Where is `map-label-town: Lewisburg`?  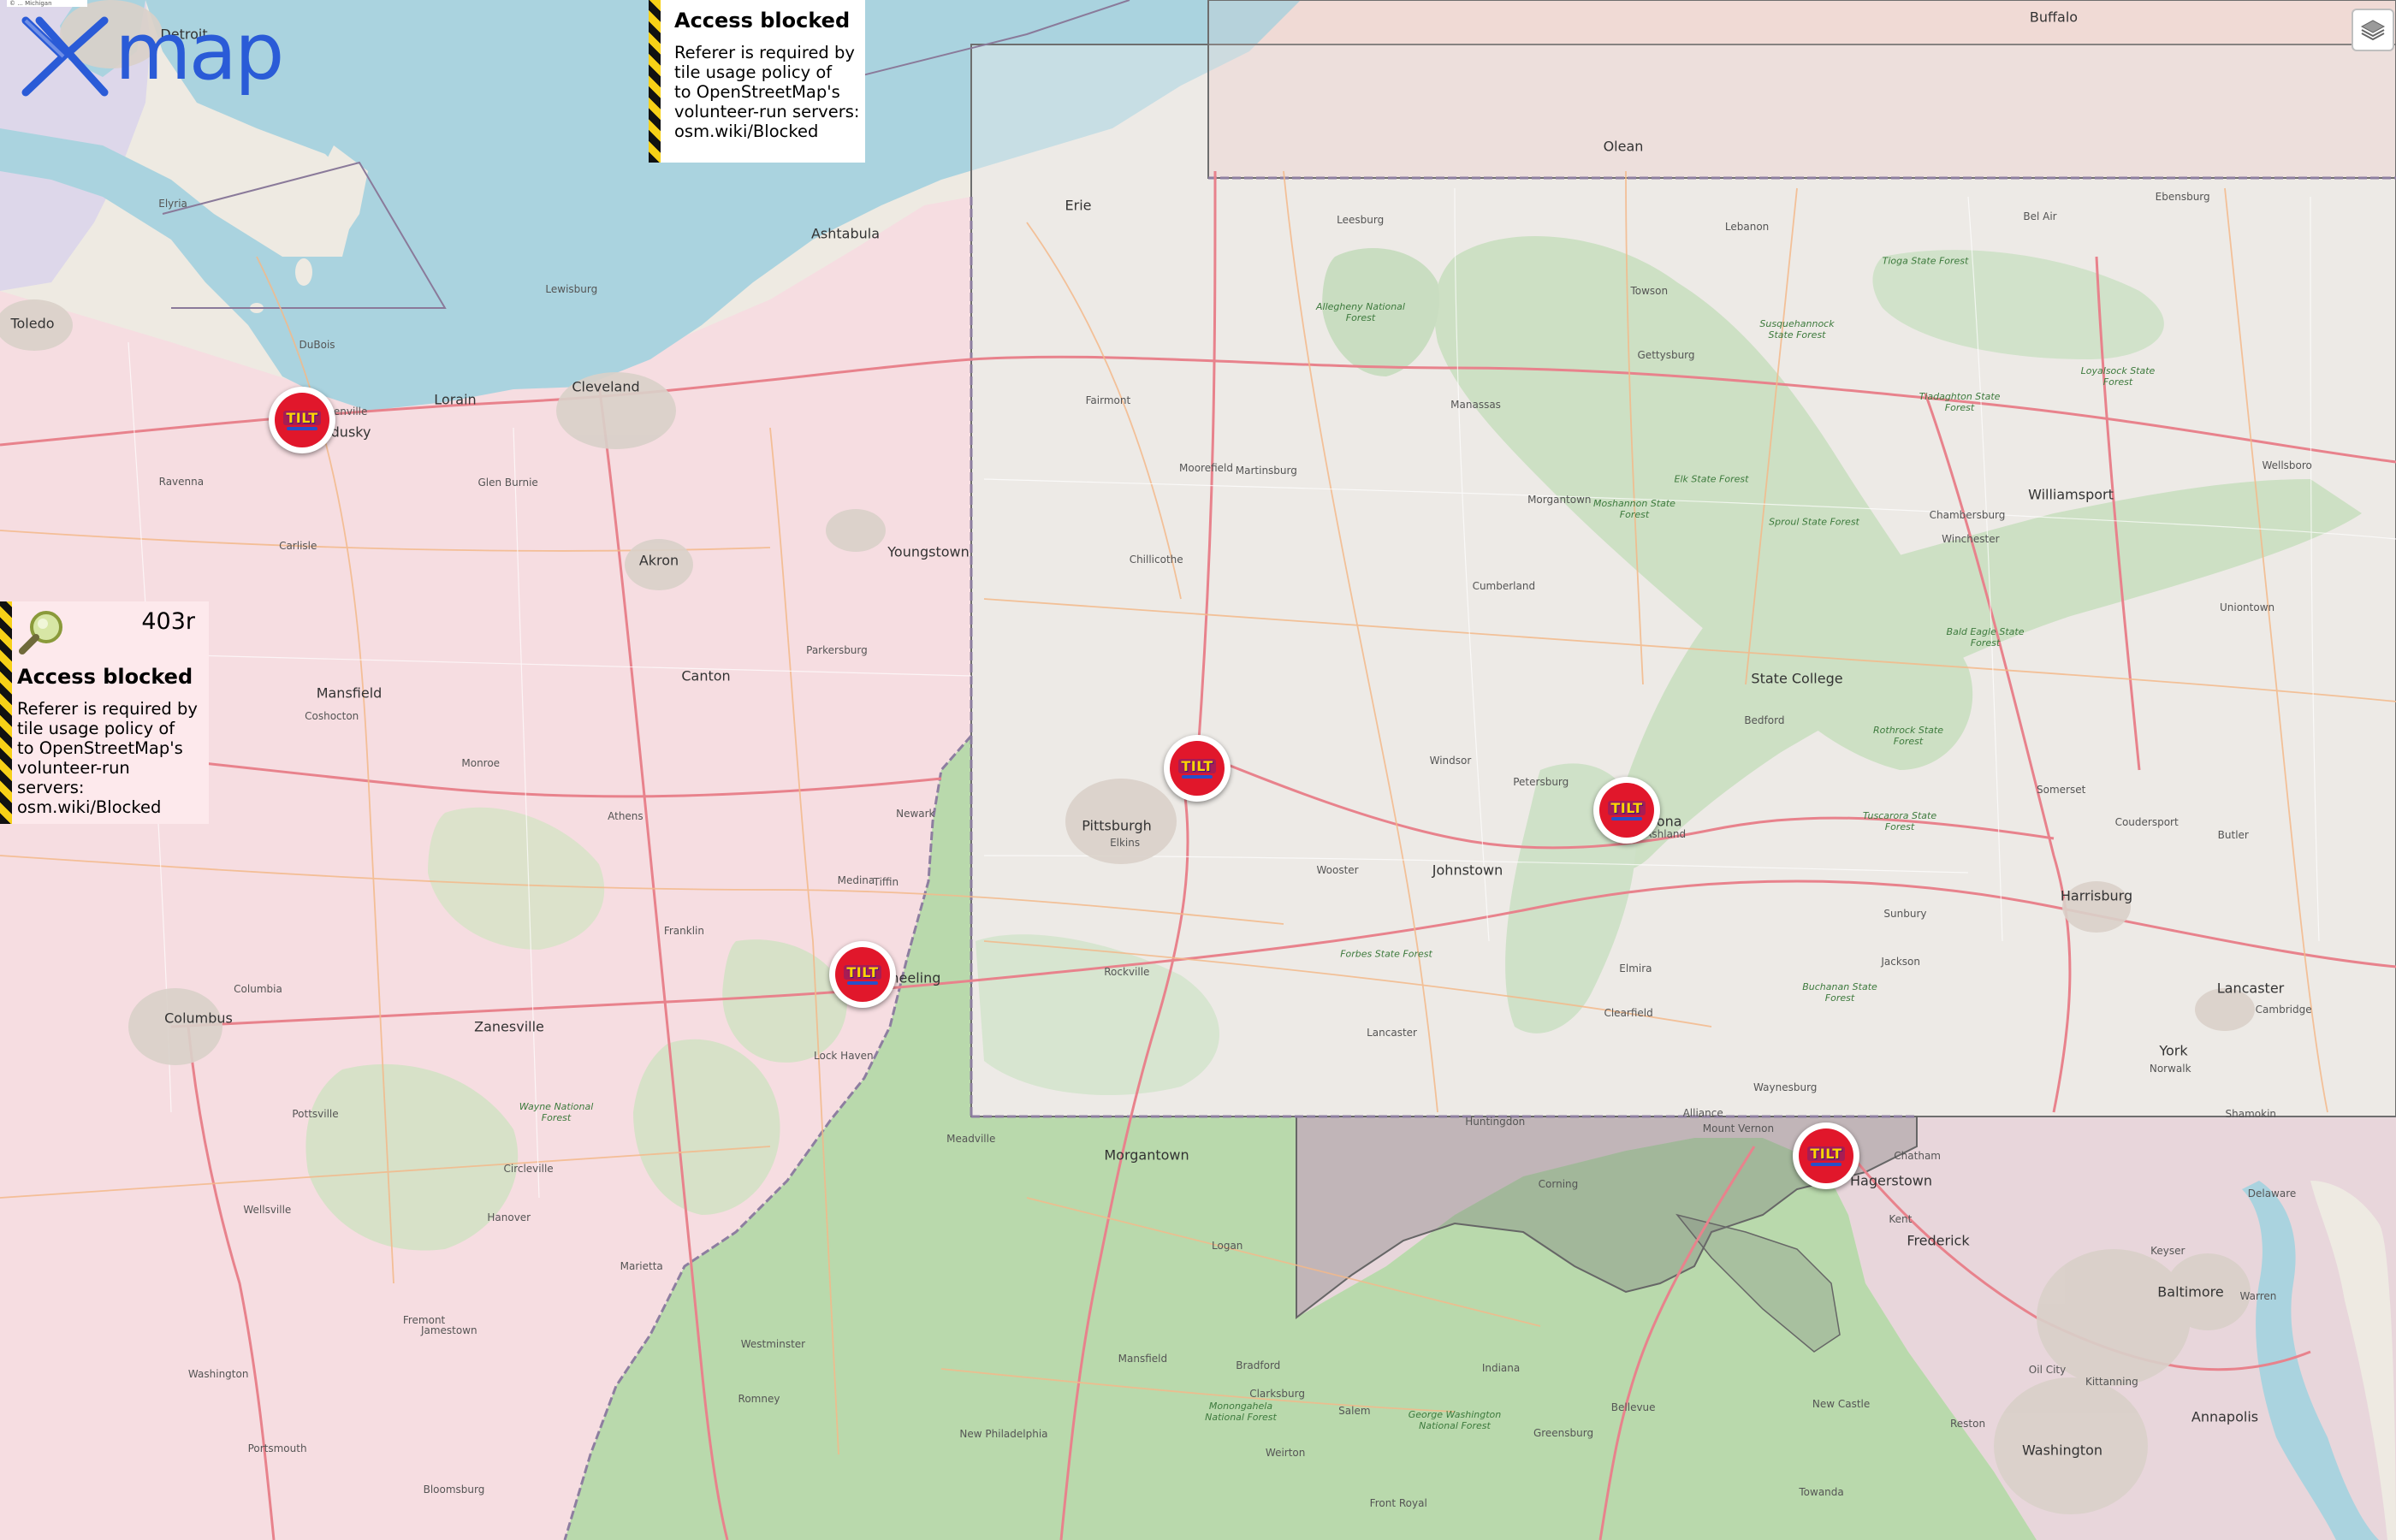 map-label-town: Lewisburg is located at coordinates (571, 289).